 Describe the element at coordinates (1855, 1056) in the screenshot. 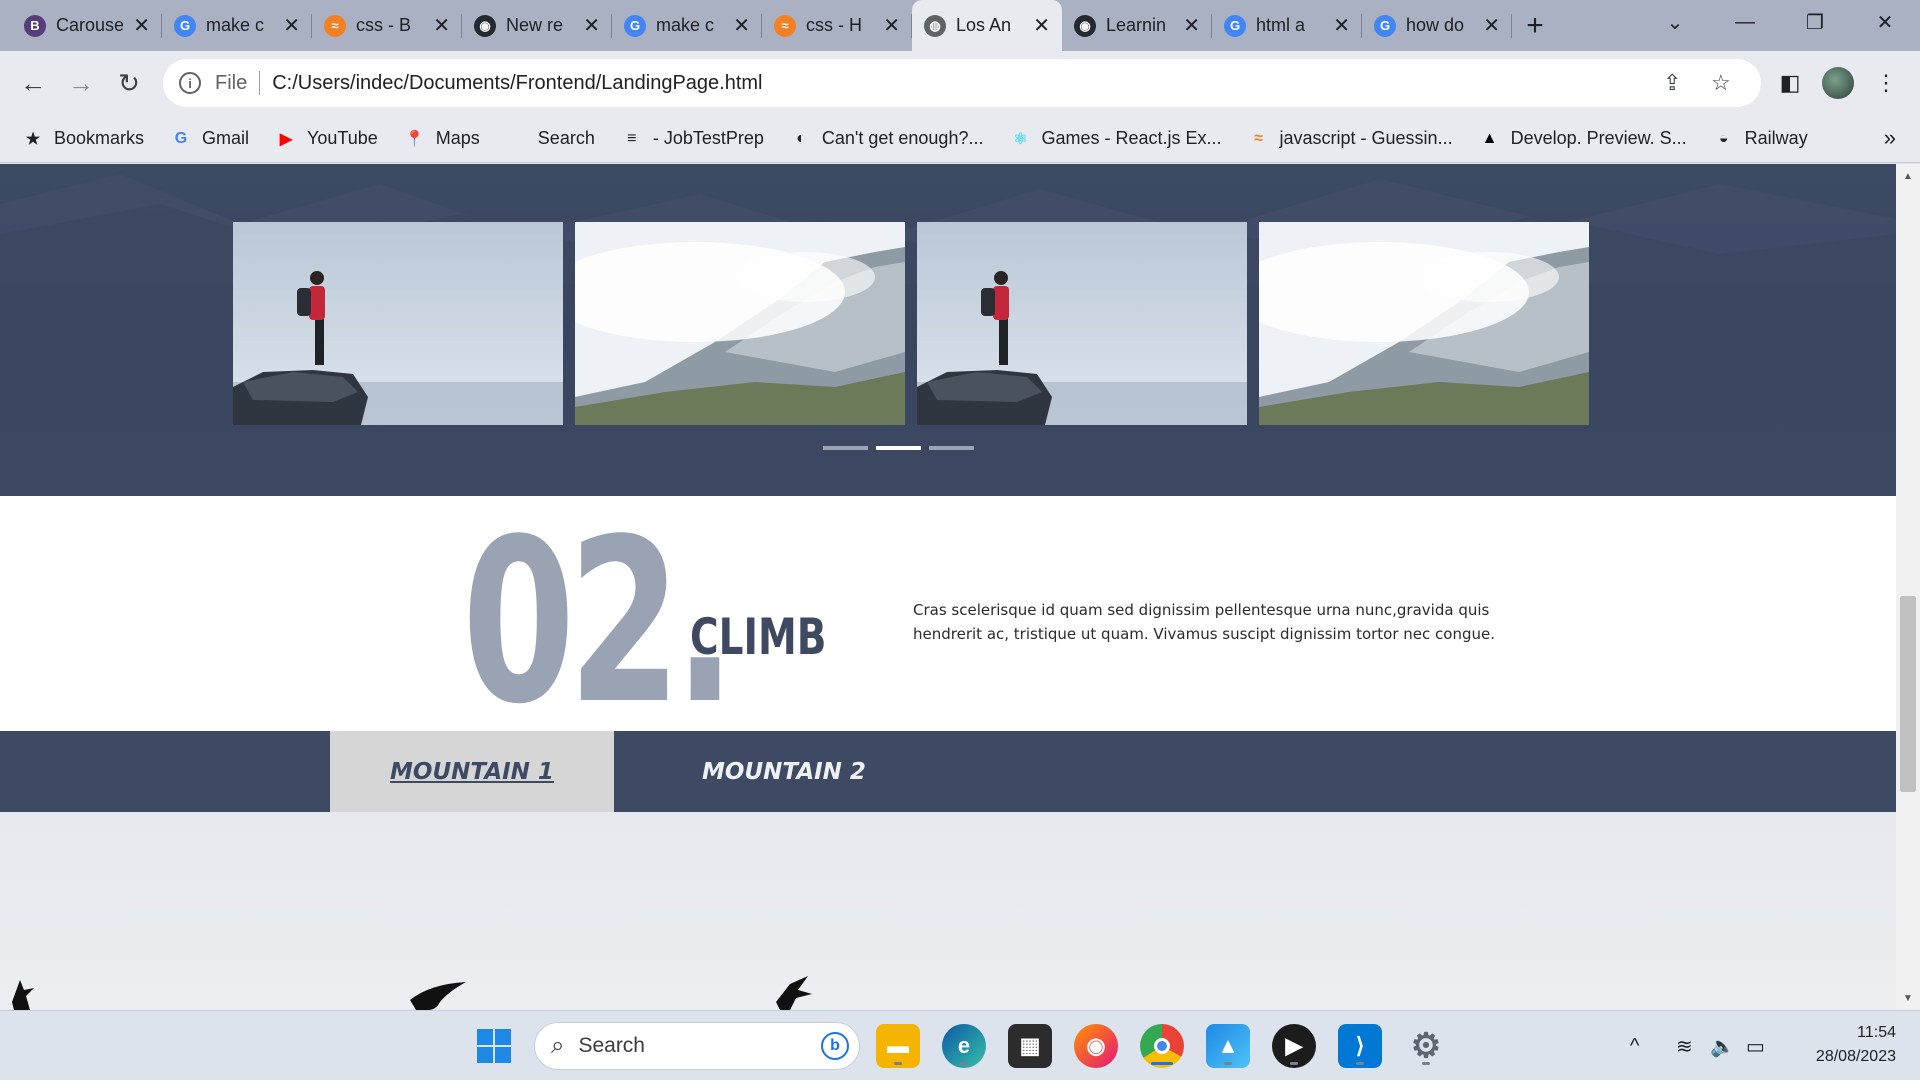

I see `clock-date: 28/08/2023` at that location.